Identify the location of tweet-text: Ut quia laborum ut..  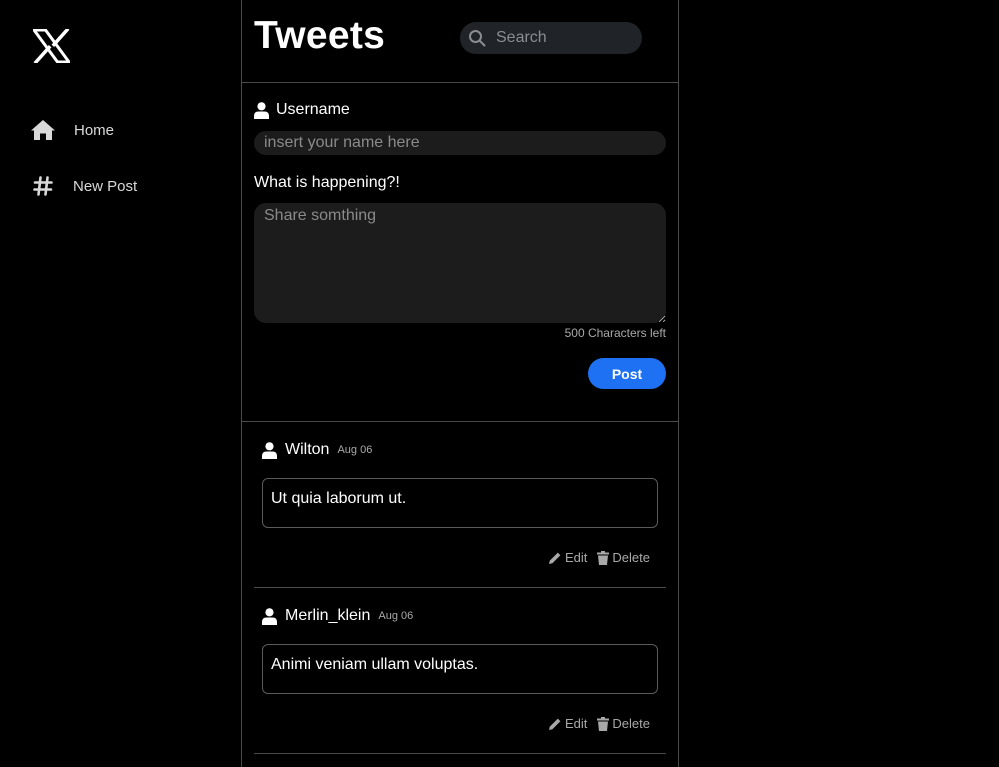
(460, 503).